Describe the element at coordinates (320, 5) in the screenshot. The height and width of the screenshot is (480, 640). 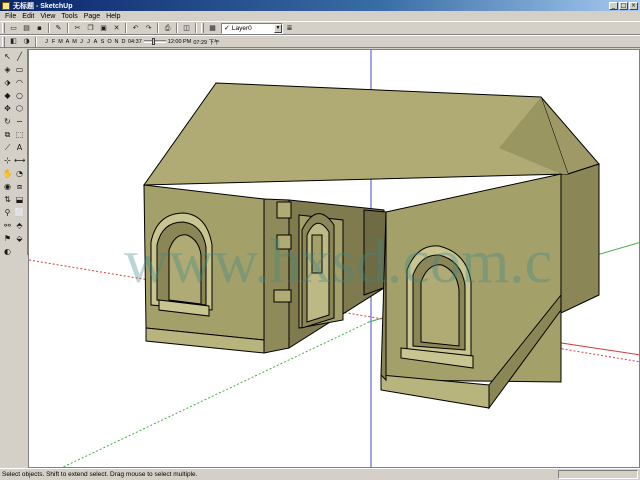
I see `title-bar: 无标题 - SketchUp _ □ ×` at that location.